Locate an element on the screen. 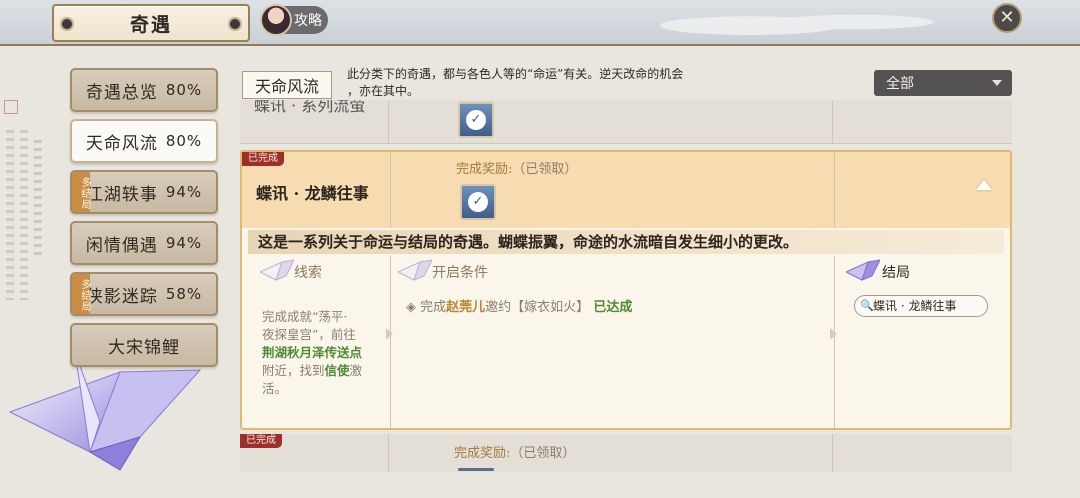 Image resolution: width=1080 pixels, height=498 pixels. condition-title: 开启条件 is located at coordinates (460, 273).